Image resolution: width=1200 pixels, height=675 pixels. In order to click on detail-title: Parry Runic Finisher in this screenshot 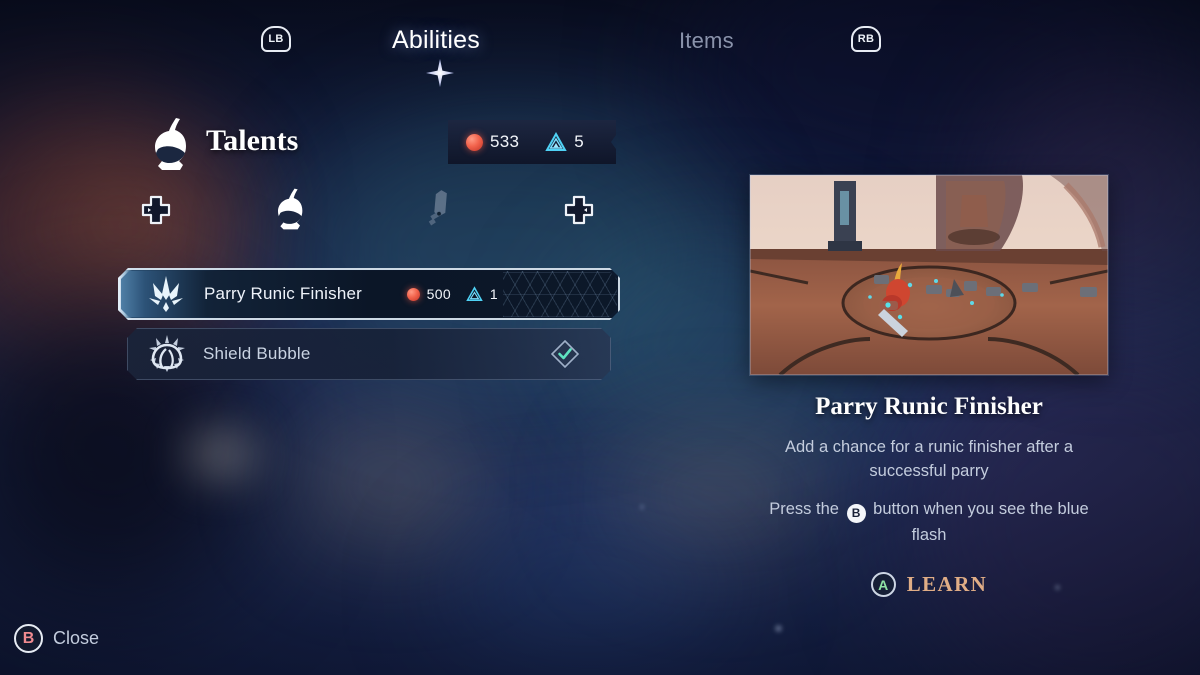, I will do `click(929, 406)`.